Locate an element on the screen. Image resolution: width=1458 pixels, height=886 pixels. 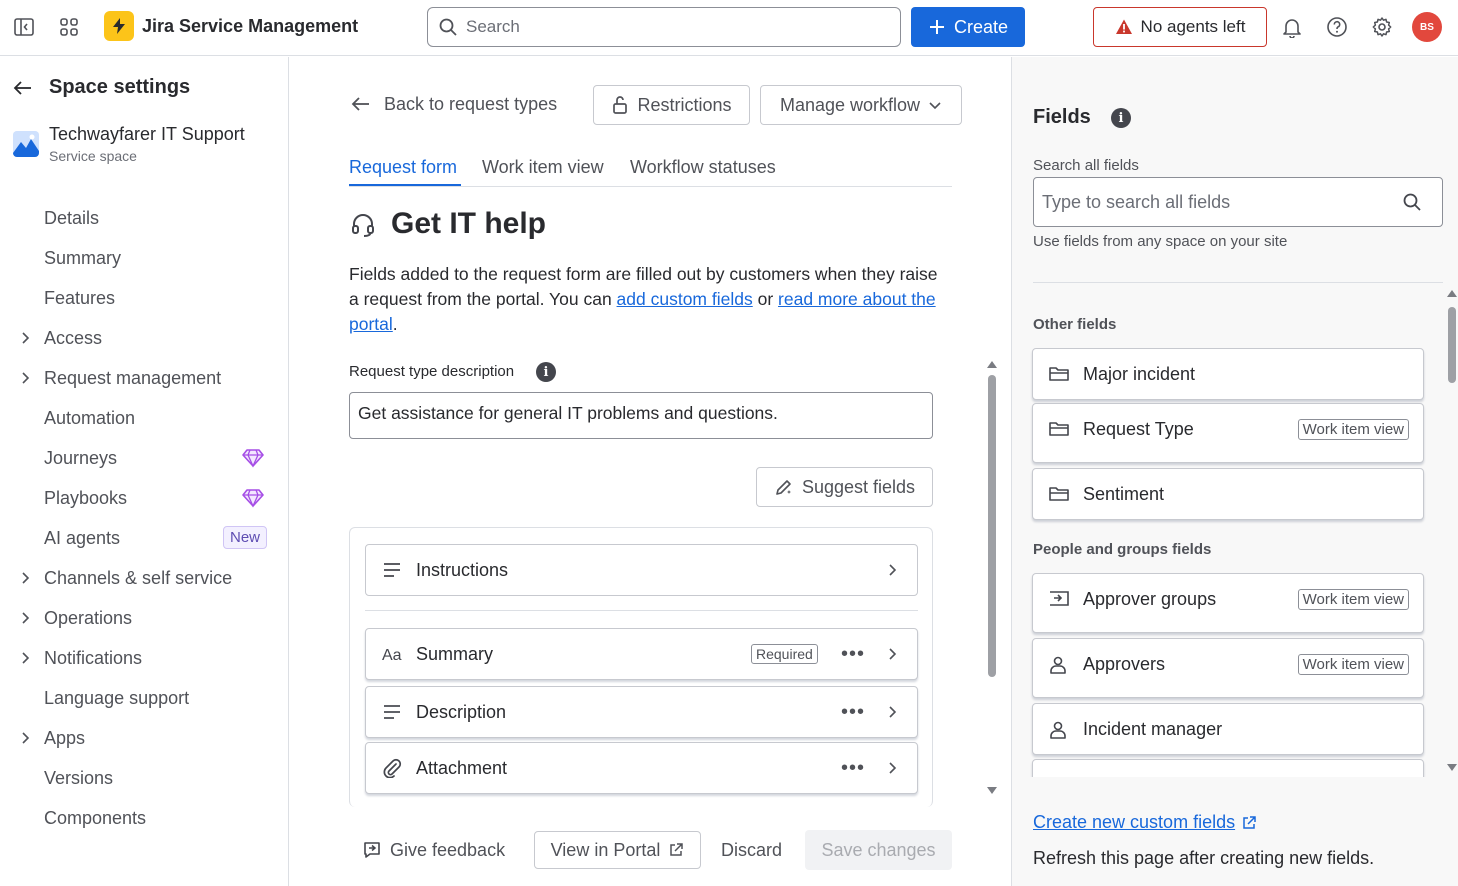
nav-item-details: Details is located at coordinates (144, 218).